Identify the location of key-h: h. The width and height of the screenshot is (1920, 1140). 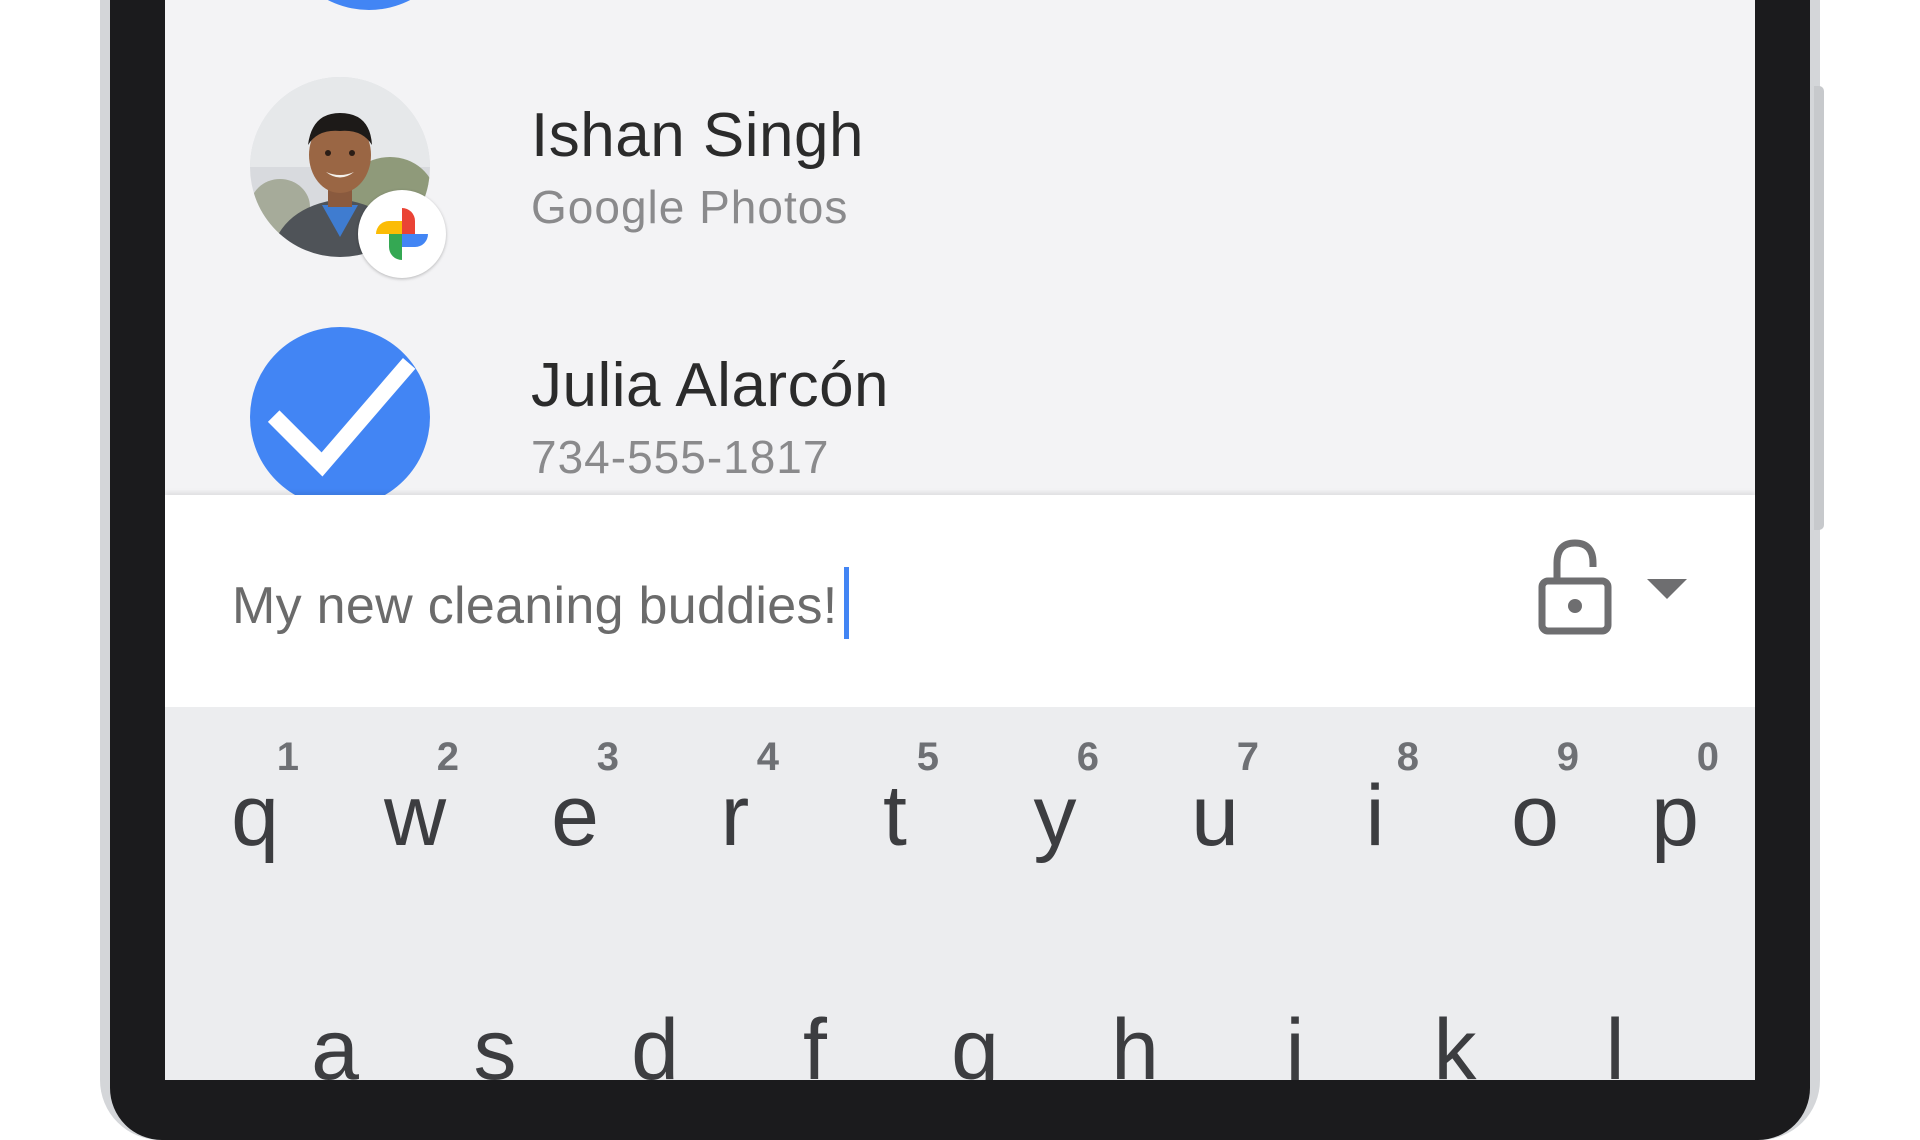
(1135, 893).